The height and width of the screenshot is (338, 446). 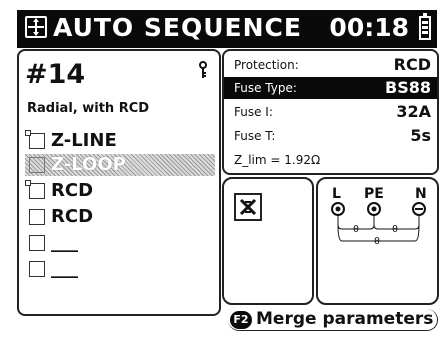 What do you see at coordinates (277, 160) in the screenshot?
I see `z-lim-value: Z_lim = 1.92Ω` at bounding box center [277, 160].